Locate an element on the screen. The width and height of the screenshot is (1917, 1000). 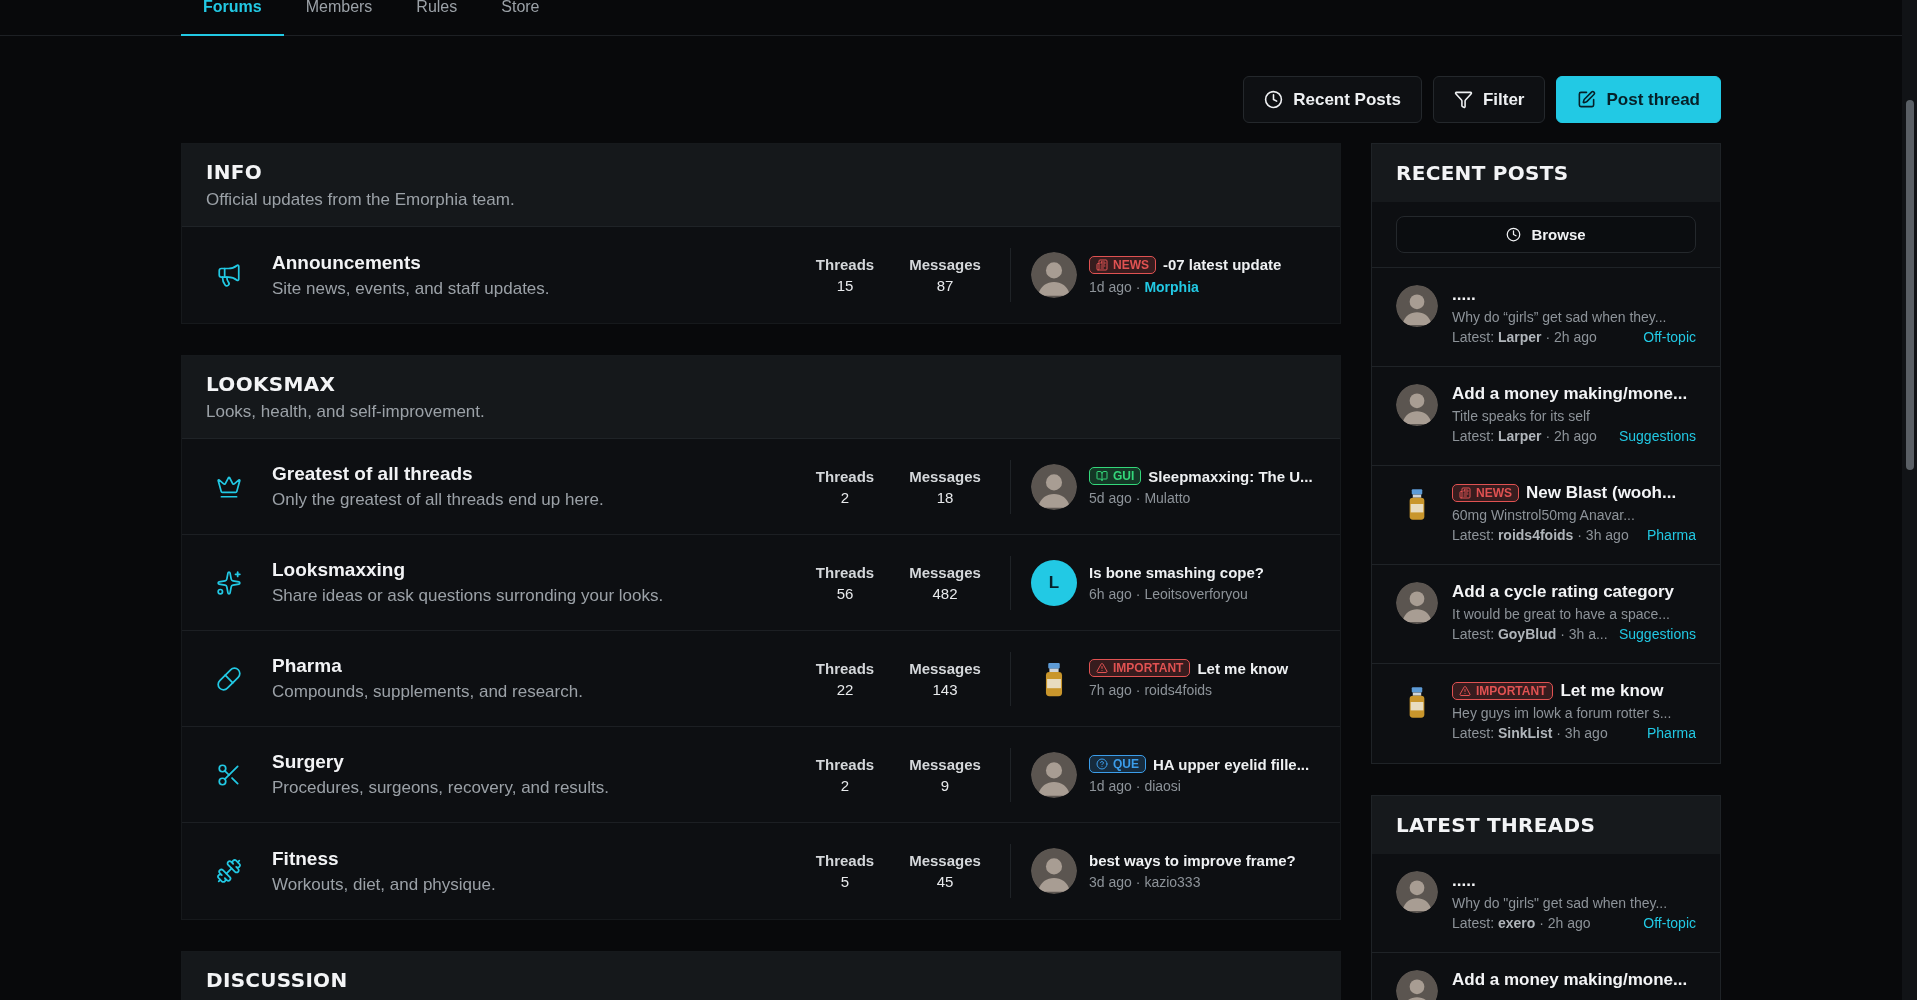
stat-value: 9 is located at coordinates (945, 785).